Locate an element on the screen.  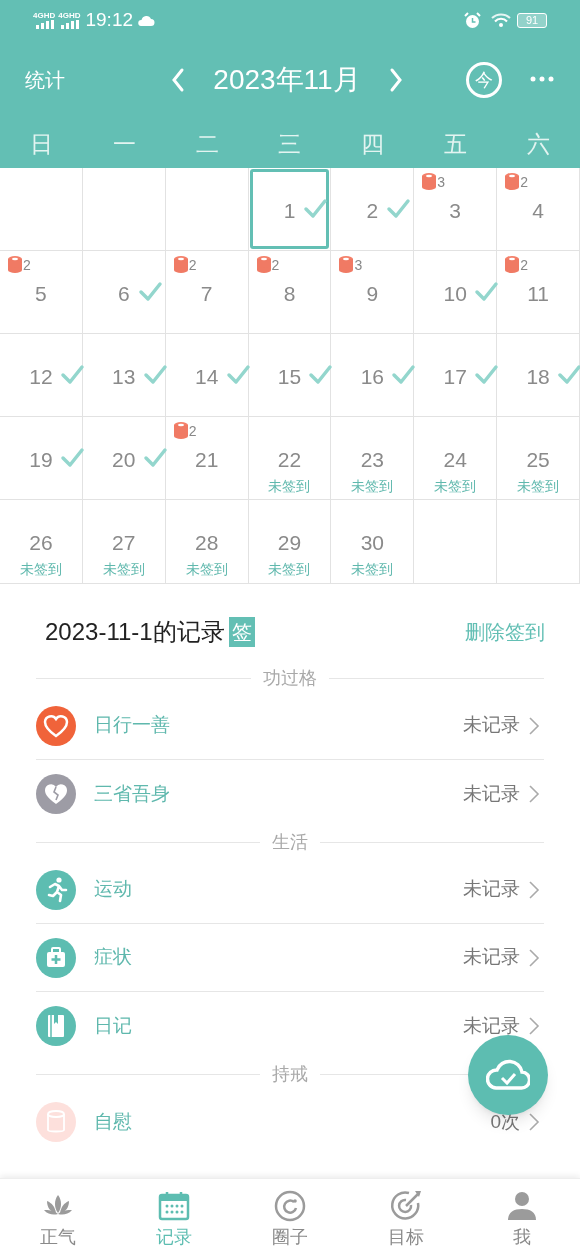
calendar-day: 27 未签到 is located at coordinates (124, 541).